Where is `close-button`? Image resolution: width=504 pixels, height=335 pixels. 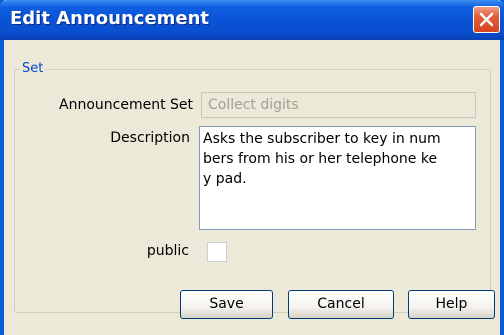
close-button is located at coordinates (486, 19).